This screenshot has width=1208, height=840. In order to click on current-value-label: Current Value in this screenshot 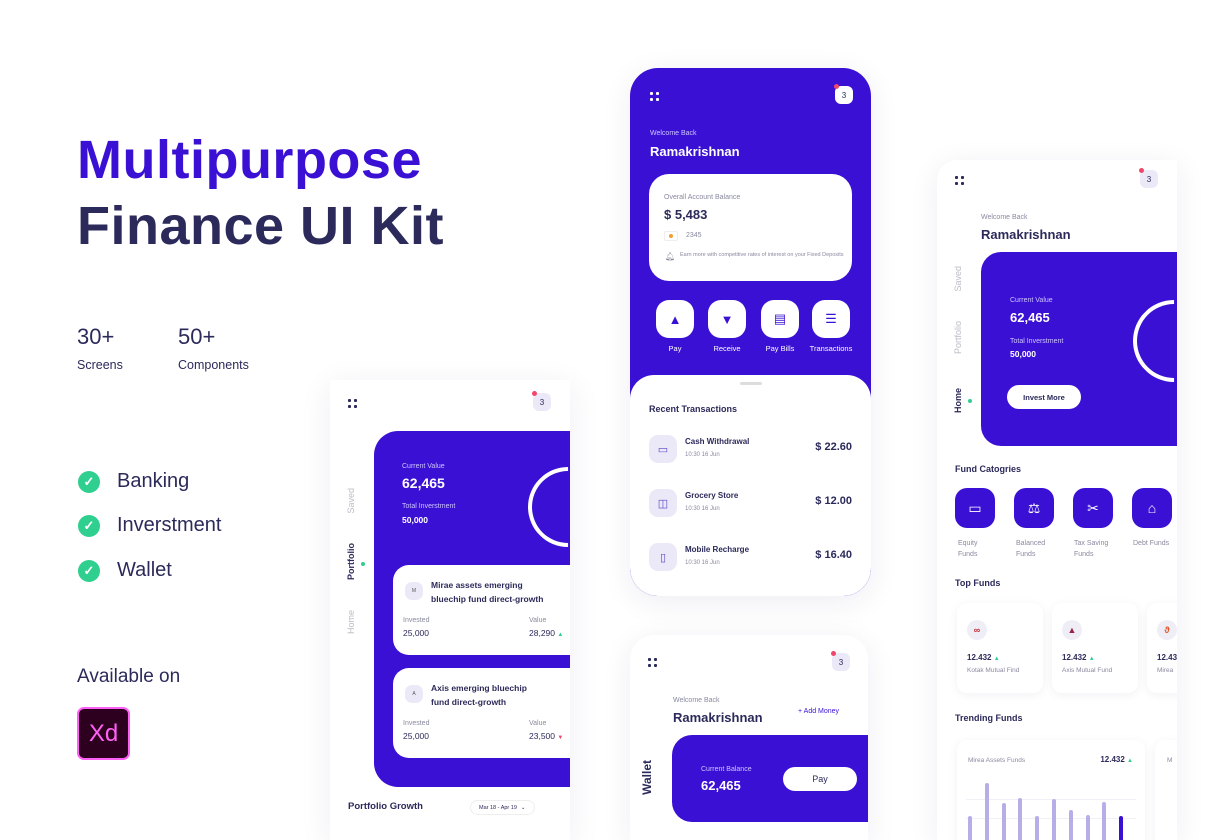, I will do `click(423, 466)`.